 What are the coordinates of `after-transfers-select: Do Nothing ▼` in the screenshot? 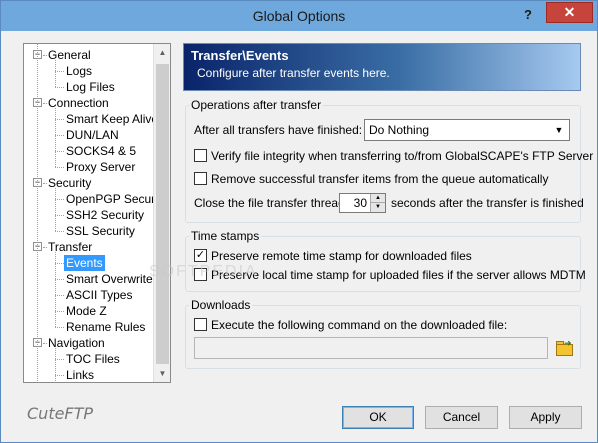 It's located at (467, 130).